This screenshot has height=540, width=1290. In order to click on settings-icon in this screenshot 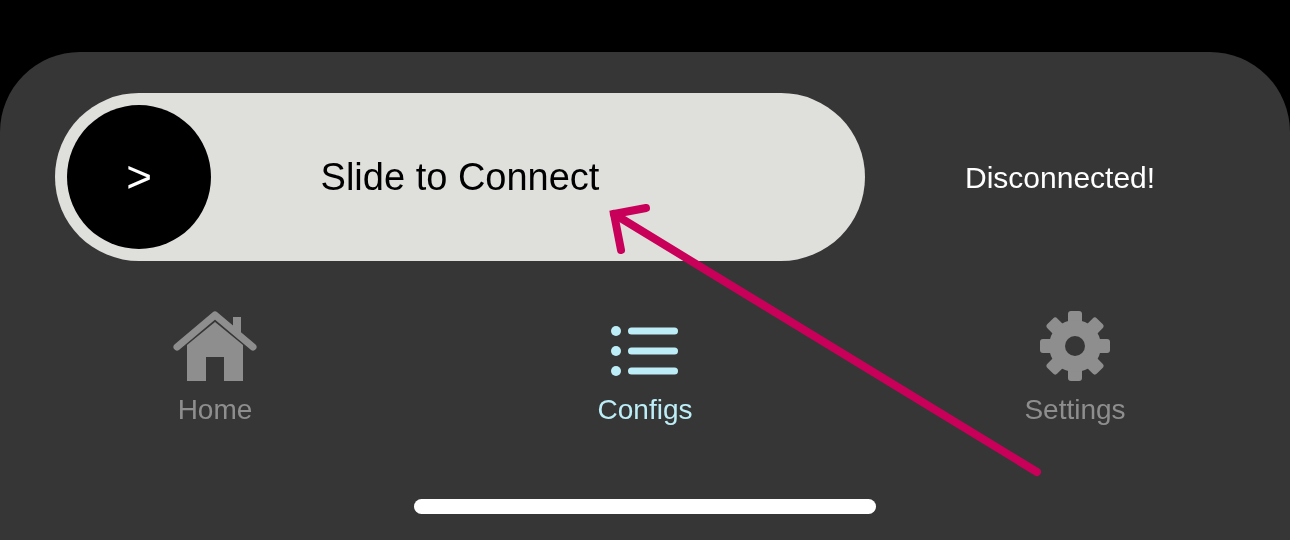, I will do `click(1075, 346)`.